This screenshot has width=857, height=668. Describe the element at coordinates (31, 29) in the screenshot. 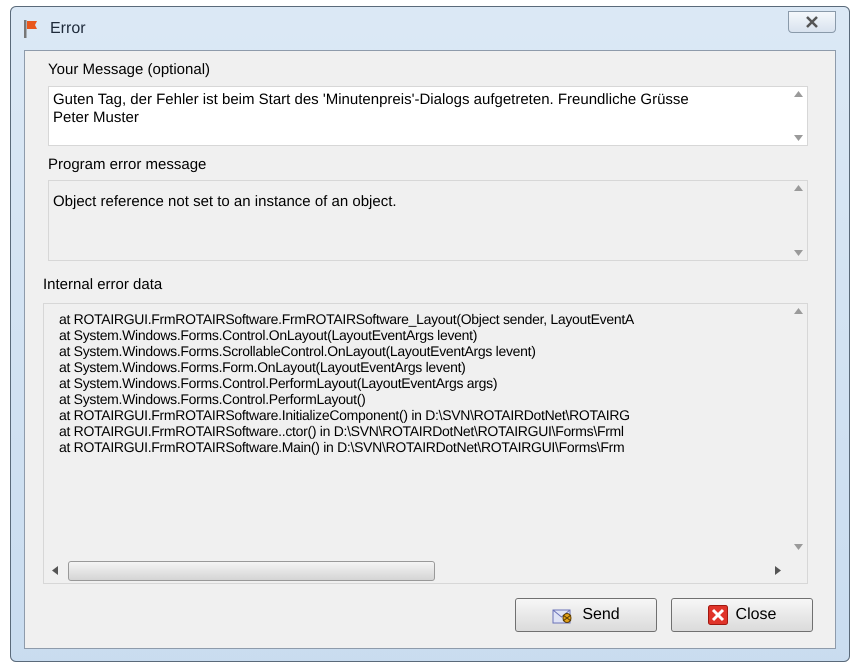

I see `flag-icon` at that location.